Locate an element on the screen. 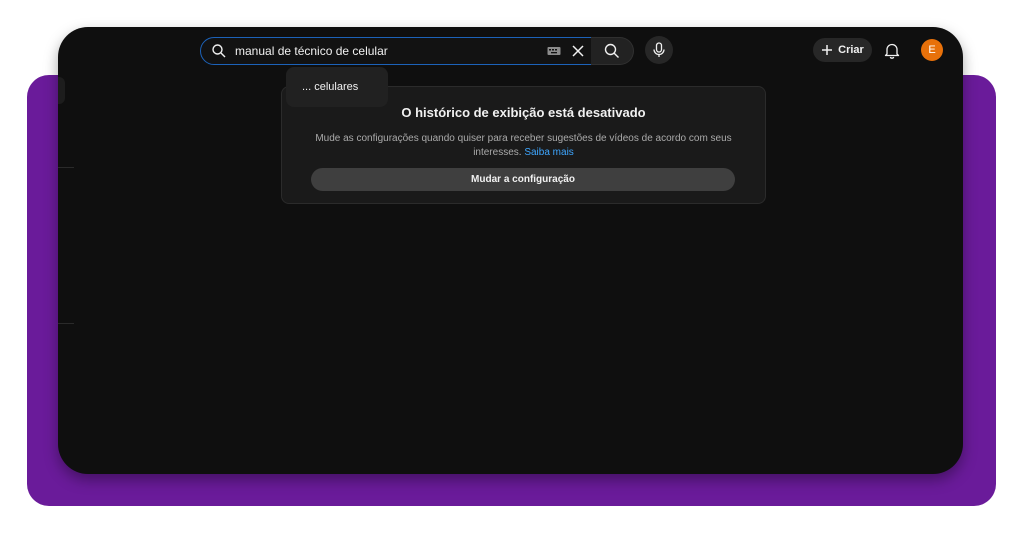 Image resolution: width=1024 pixels, height=536 pixels. close-icon is located at coordinates (578, 51).